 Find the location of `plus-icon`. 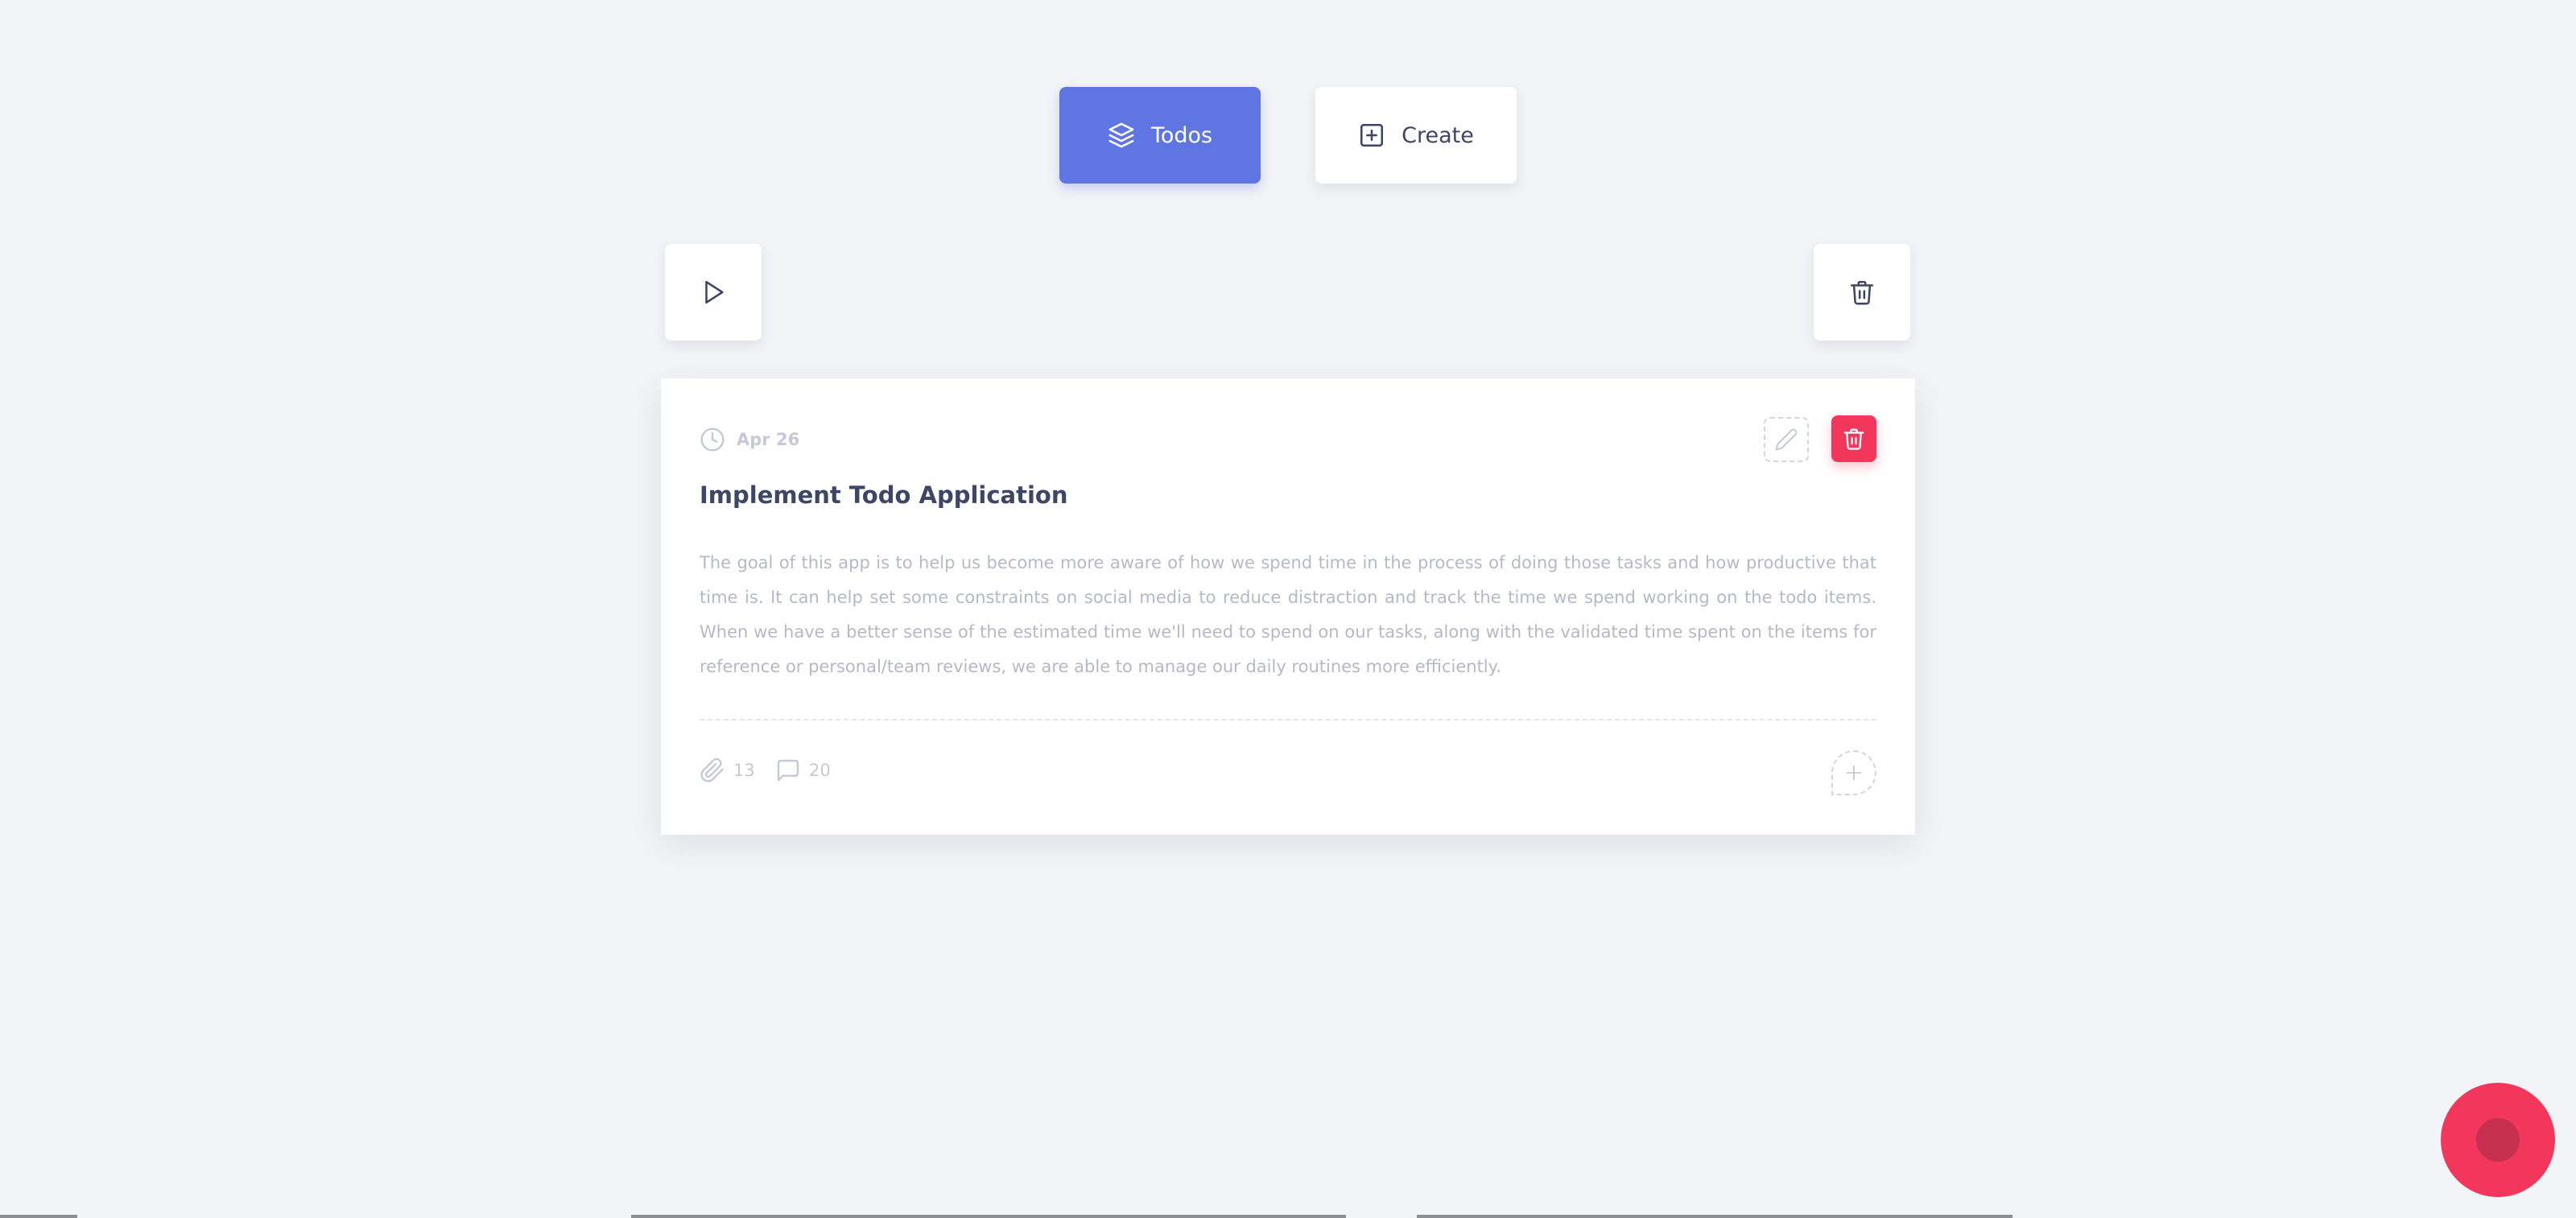

plus-icon is located at coordinates (1854, 773).